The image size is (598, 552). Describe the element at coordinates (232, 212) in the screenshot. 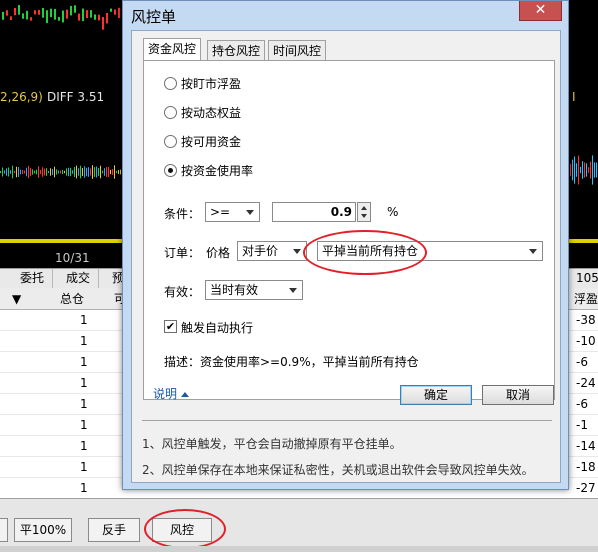

I see `condition-operator-select: >=` at that location.